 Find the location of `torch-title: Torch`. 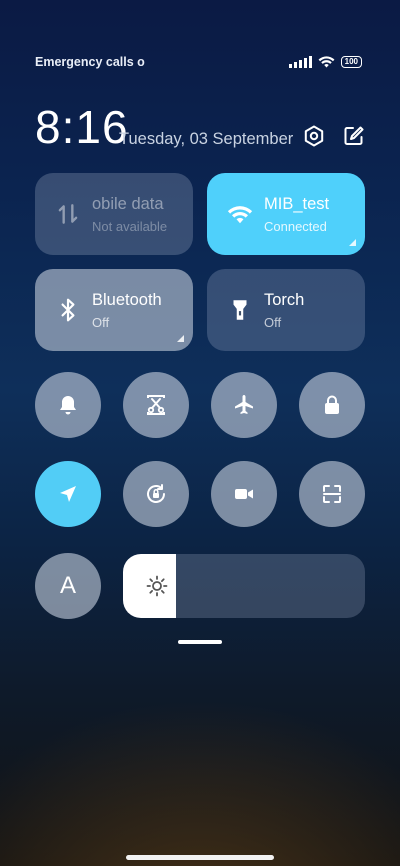

torch-title: Torch is located at coordinates (284, 300).